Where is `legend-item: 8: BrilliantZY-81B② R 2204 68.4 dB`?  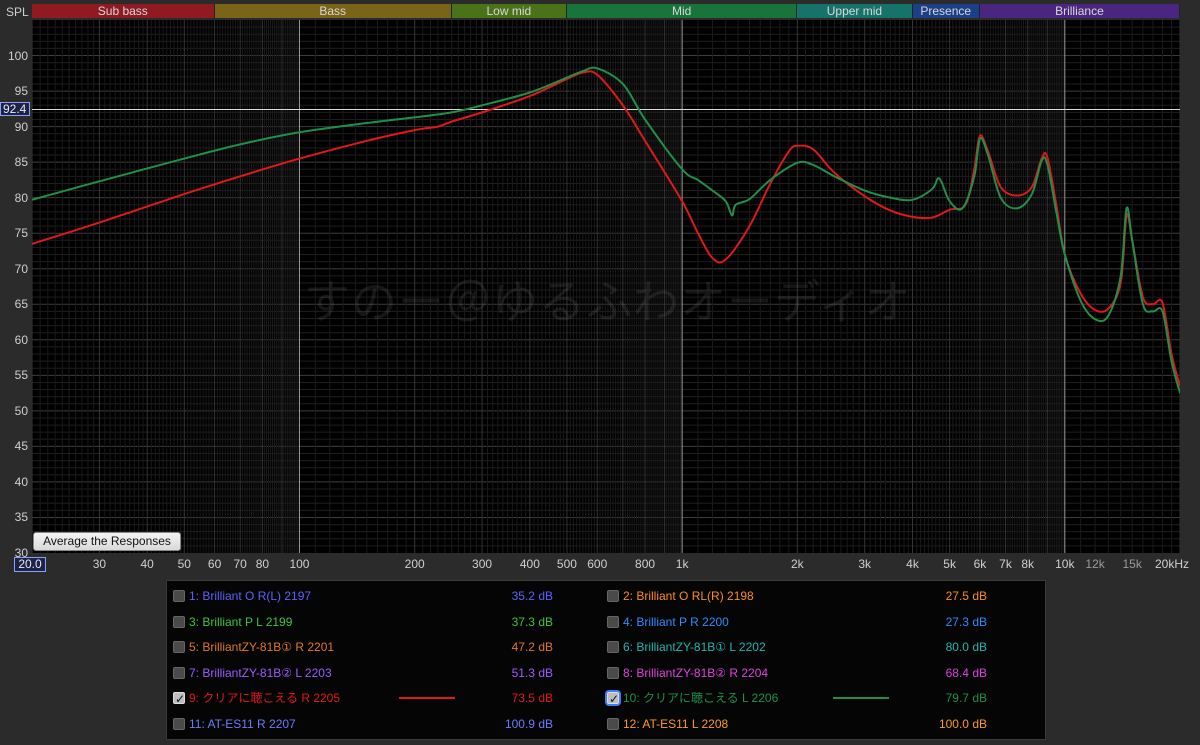
legend-item: 8: BrilliantZY-81B② R 2204 68.4 dB is located at coordinates (816, 673).